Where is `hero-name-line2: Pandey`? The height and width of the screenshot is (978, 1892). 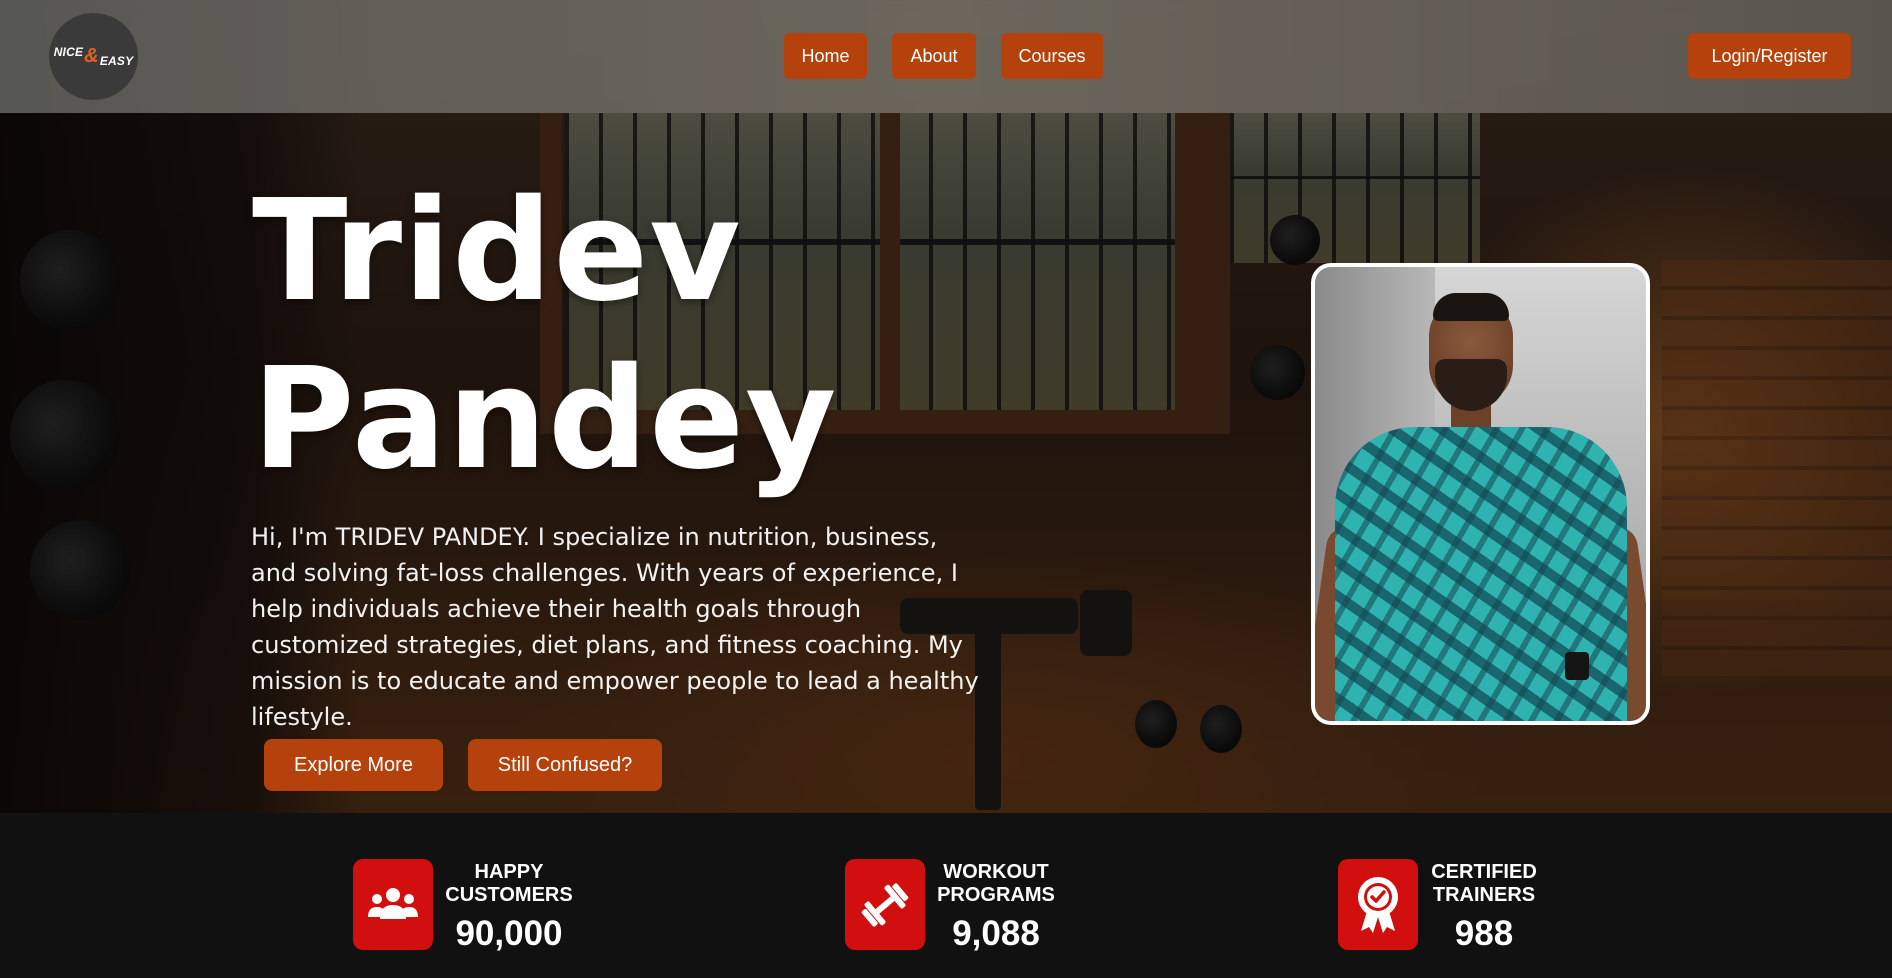
hero-name-line2: Pandey is located at coordinates (545, 419).